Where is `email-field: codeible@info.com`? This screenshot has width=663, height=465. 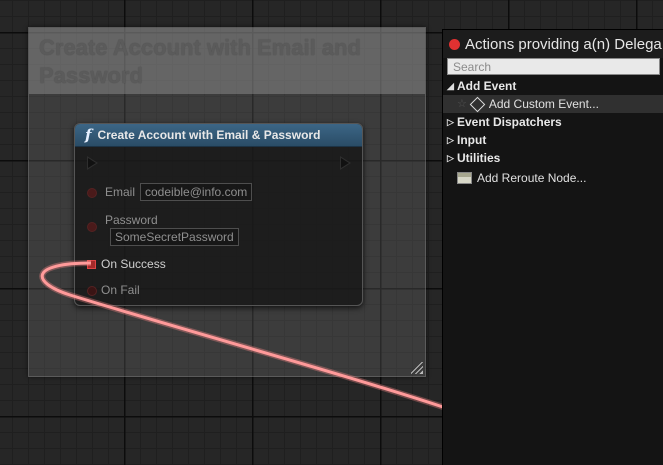 email-field: codeible@info.com is located at coordinates (196, 192).